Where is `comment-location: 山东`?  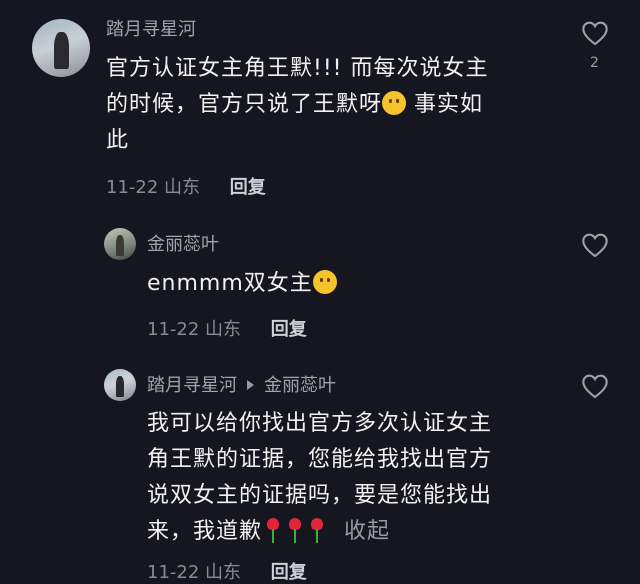 comment-location: 山东 is located at coordinates (182, 187).